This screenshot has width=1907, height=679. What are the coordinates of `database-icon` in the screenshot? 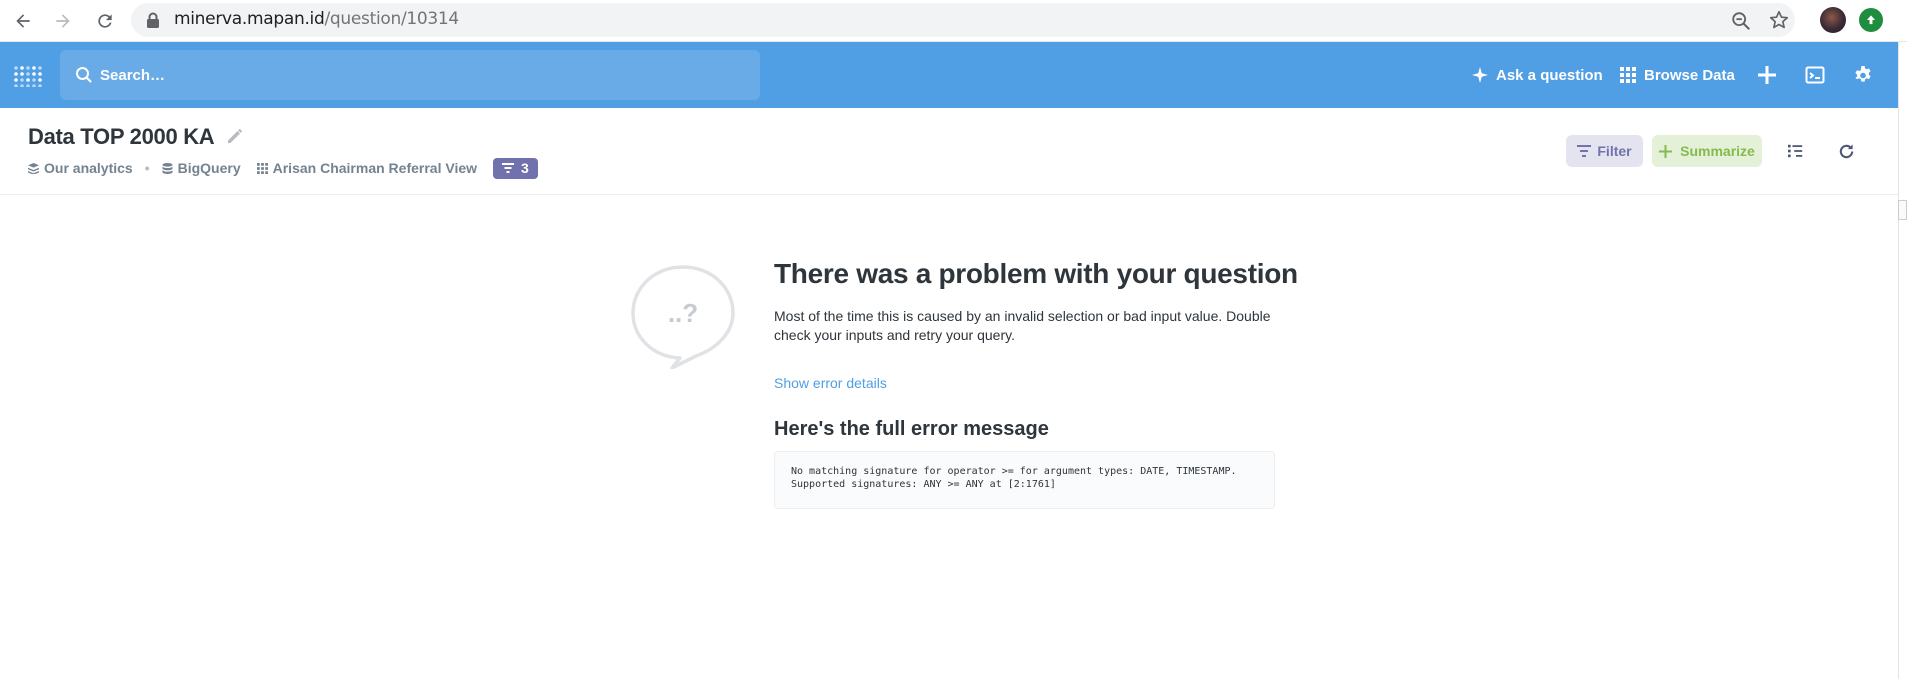 It's located at (167, 168).